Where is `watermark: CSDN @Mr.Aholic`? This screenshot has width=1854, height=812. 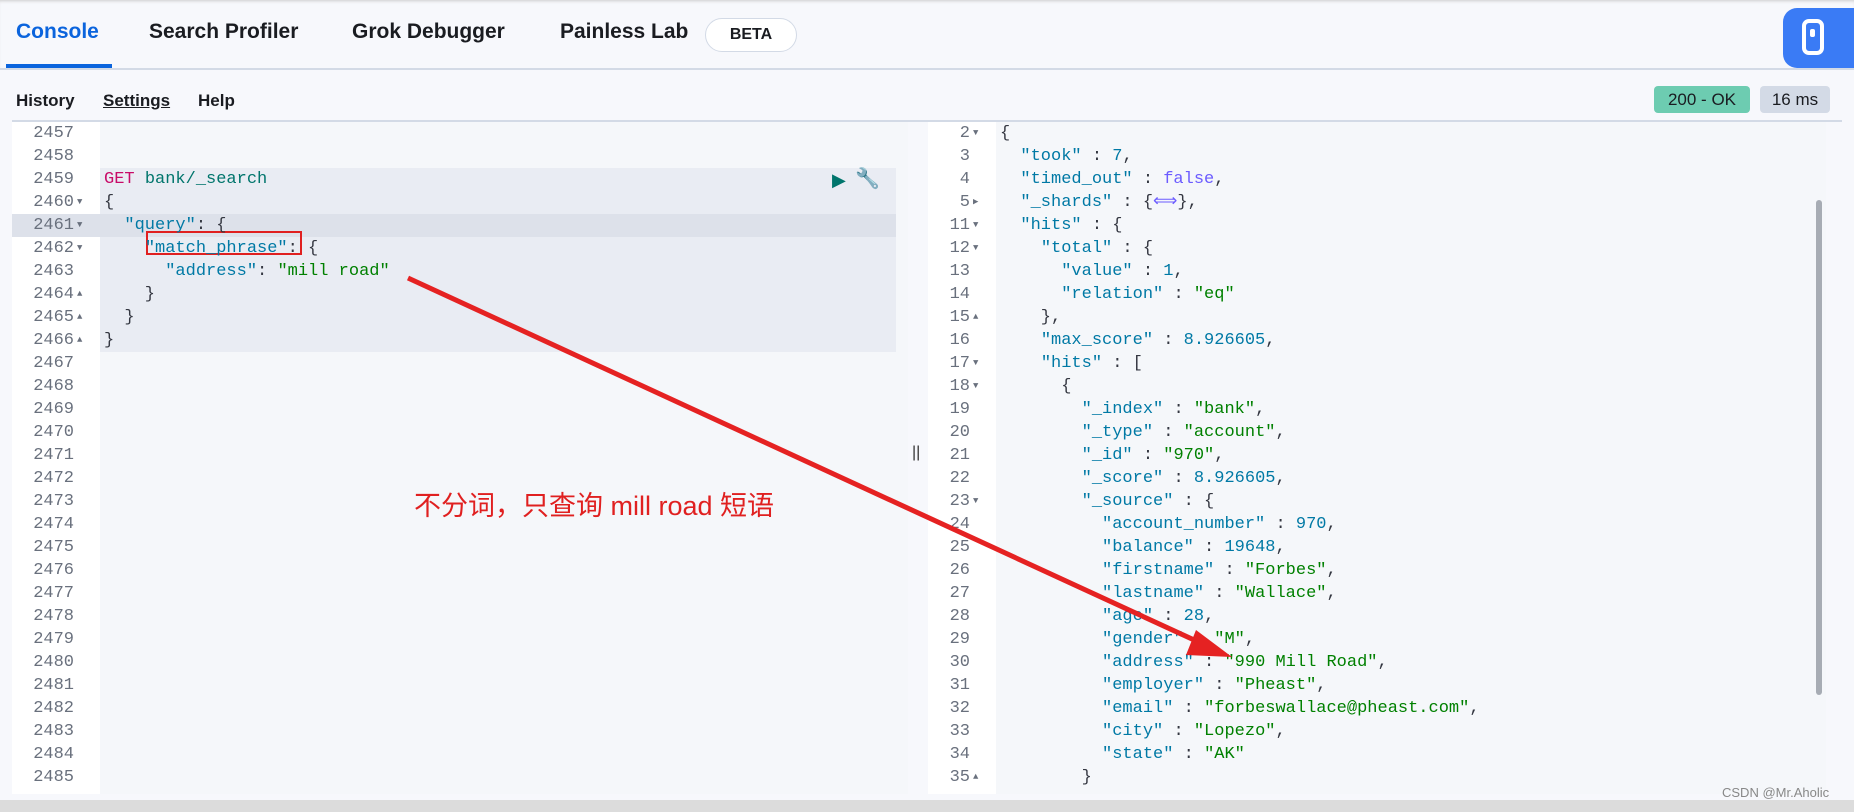 watermark: CSDN @Mr.Aholic is located at coordinates (1776, 792).